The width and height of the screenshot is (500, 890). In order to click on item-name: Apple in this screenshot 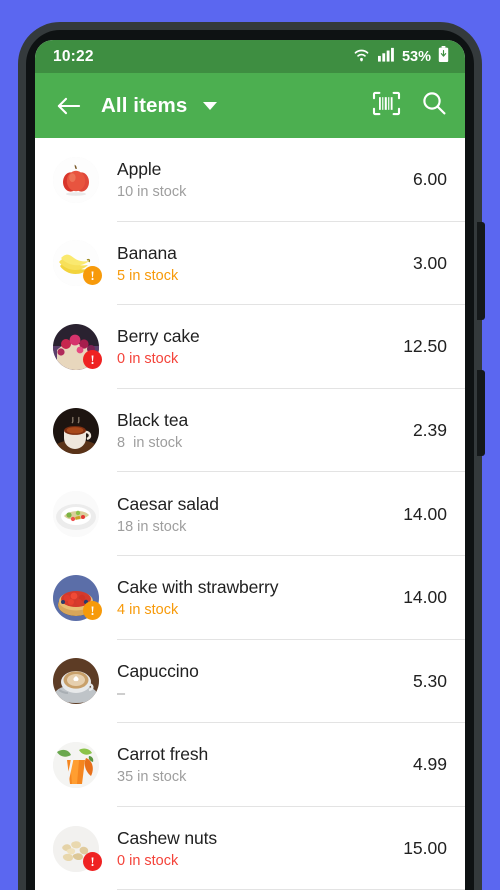, I will do `click(139, 169)`.